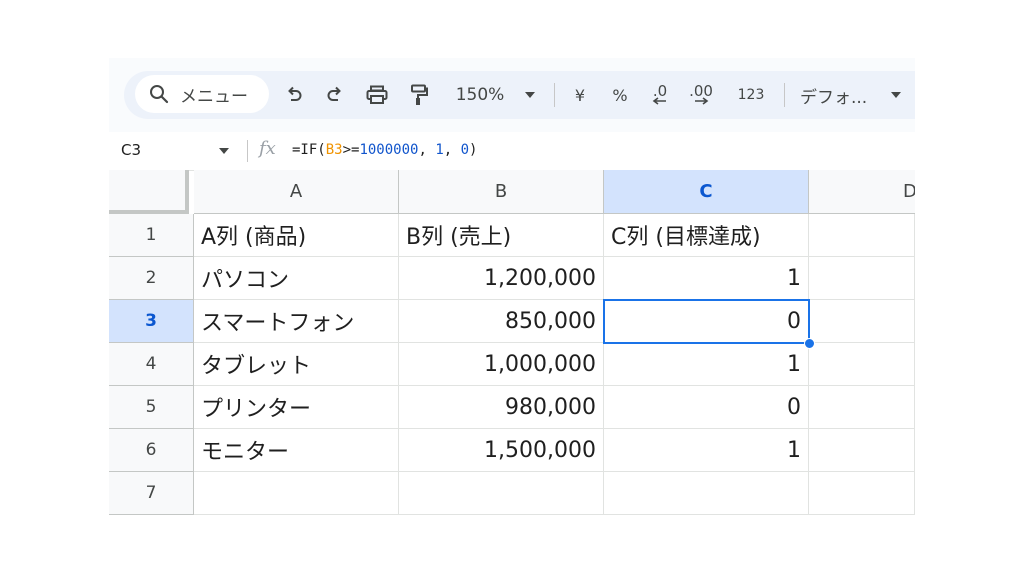 The width and height of the screenshot is (1024, 576). Describe the element at coordinates (501, 192) in the screenshot. I see `column-header-b: B` at that location.